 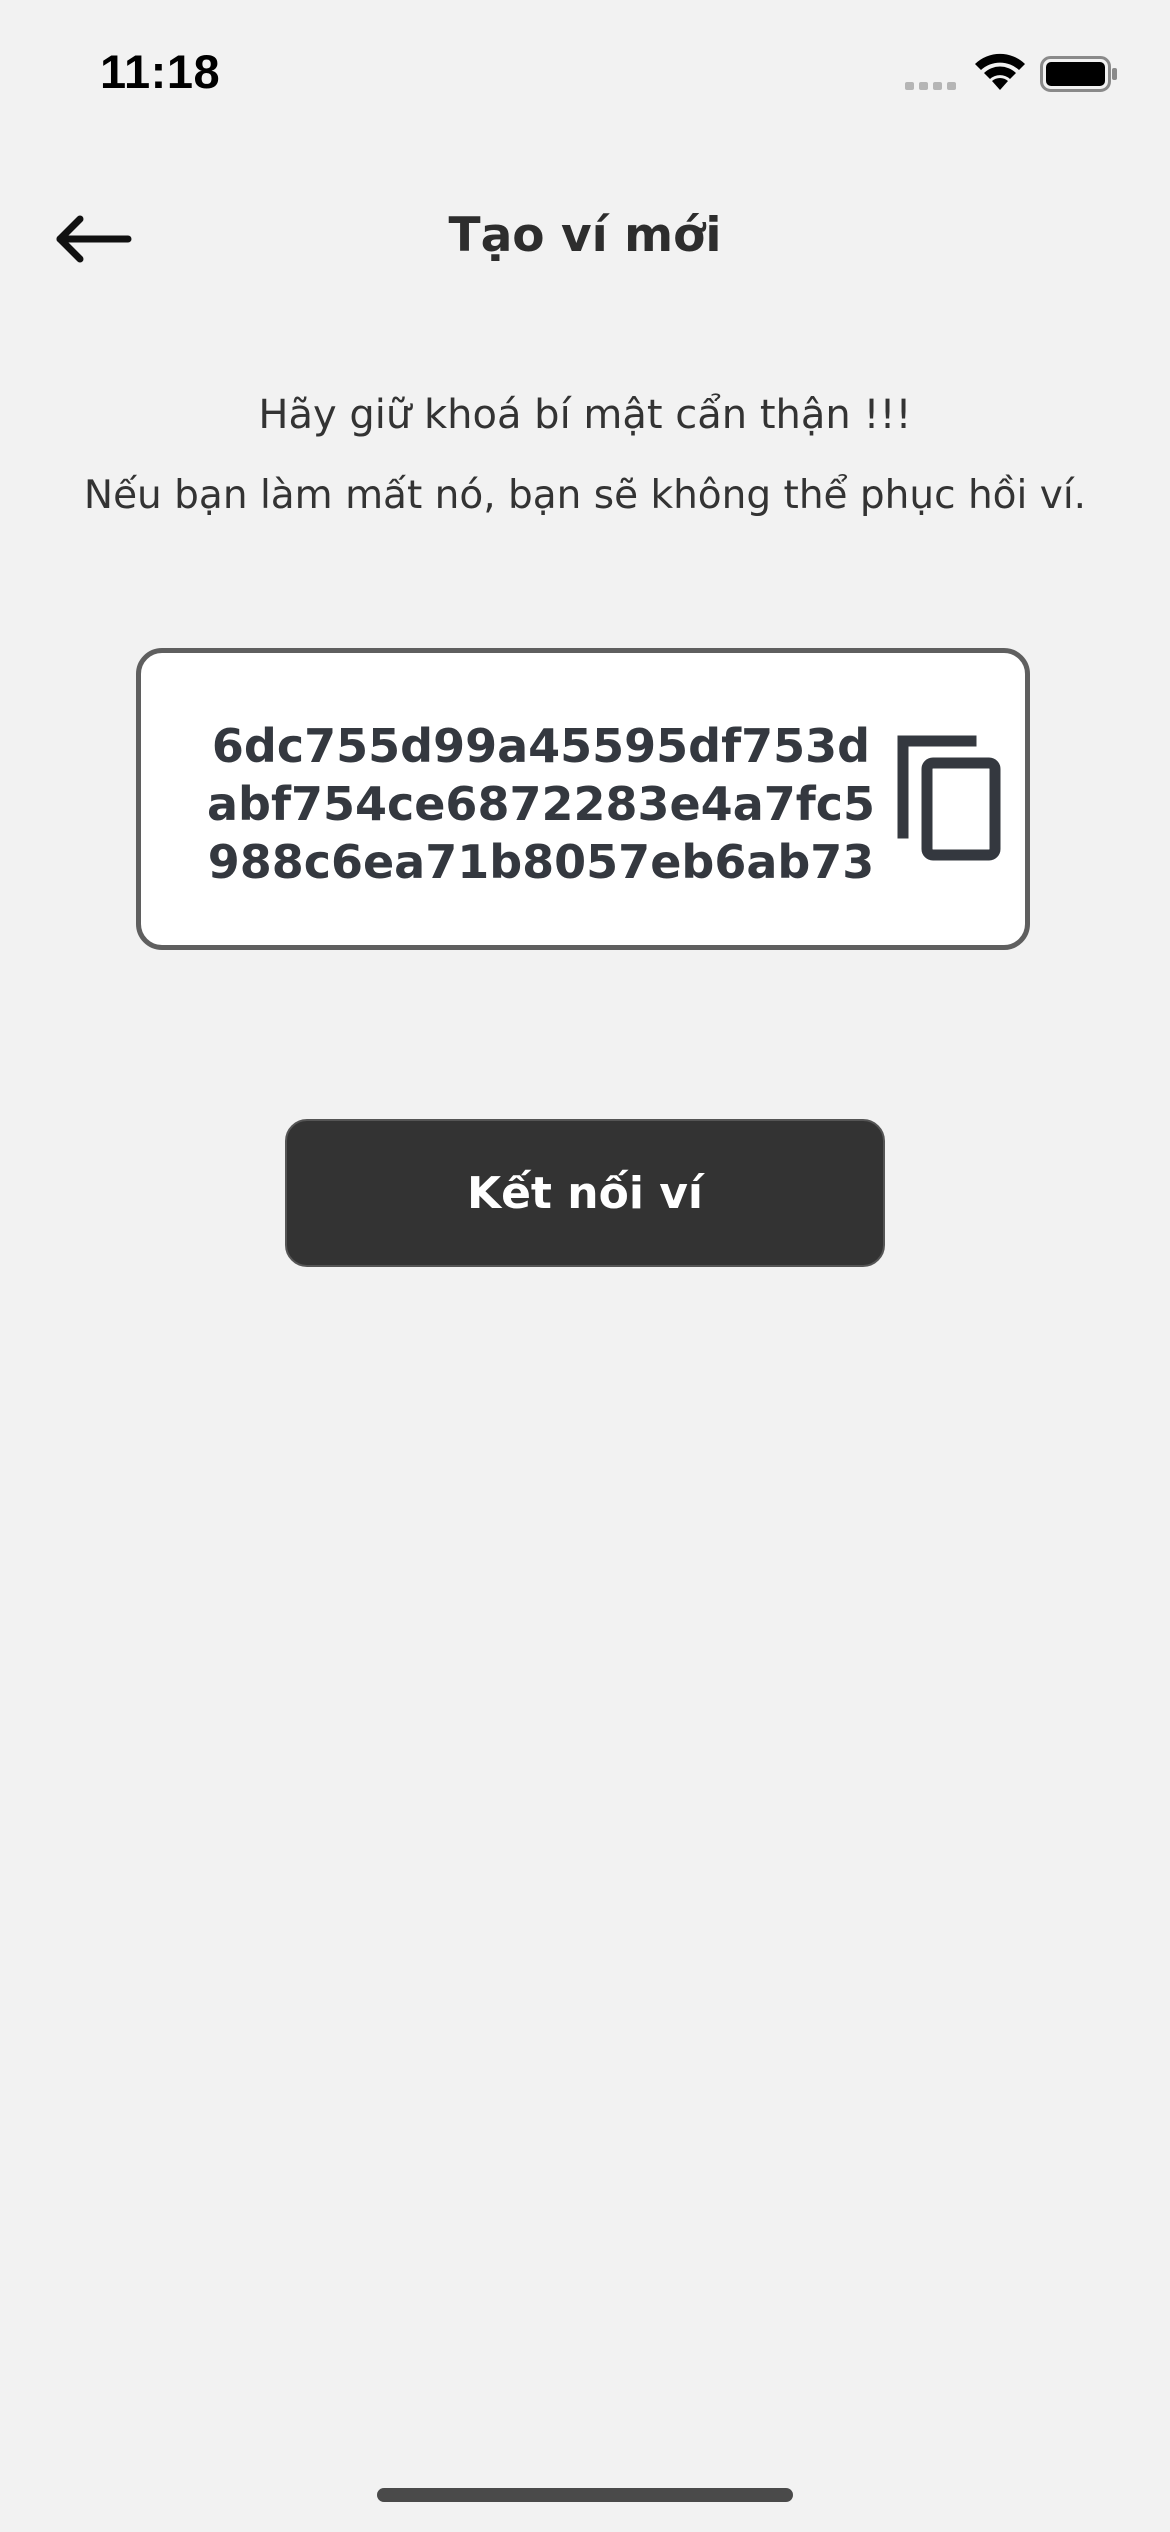 I want to click on header: Tạo ví mới, so click(x=585, y=240).